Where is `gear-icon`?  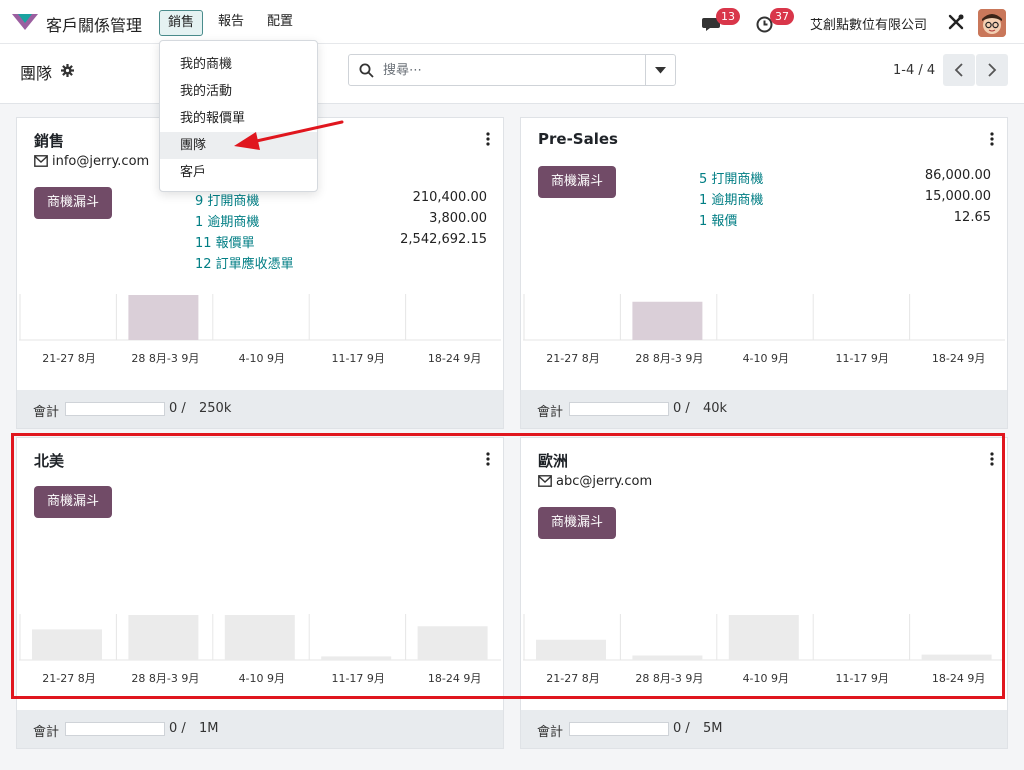 gear-icon is located at coordinates (67, 70).